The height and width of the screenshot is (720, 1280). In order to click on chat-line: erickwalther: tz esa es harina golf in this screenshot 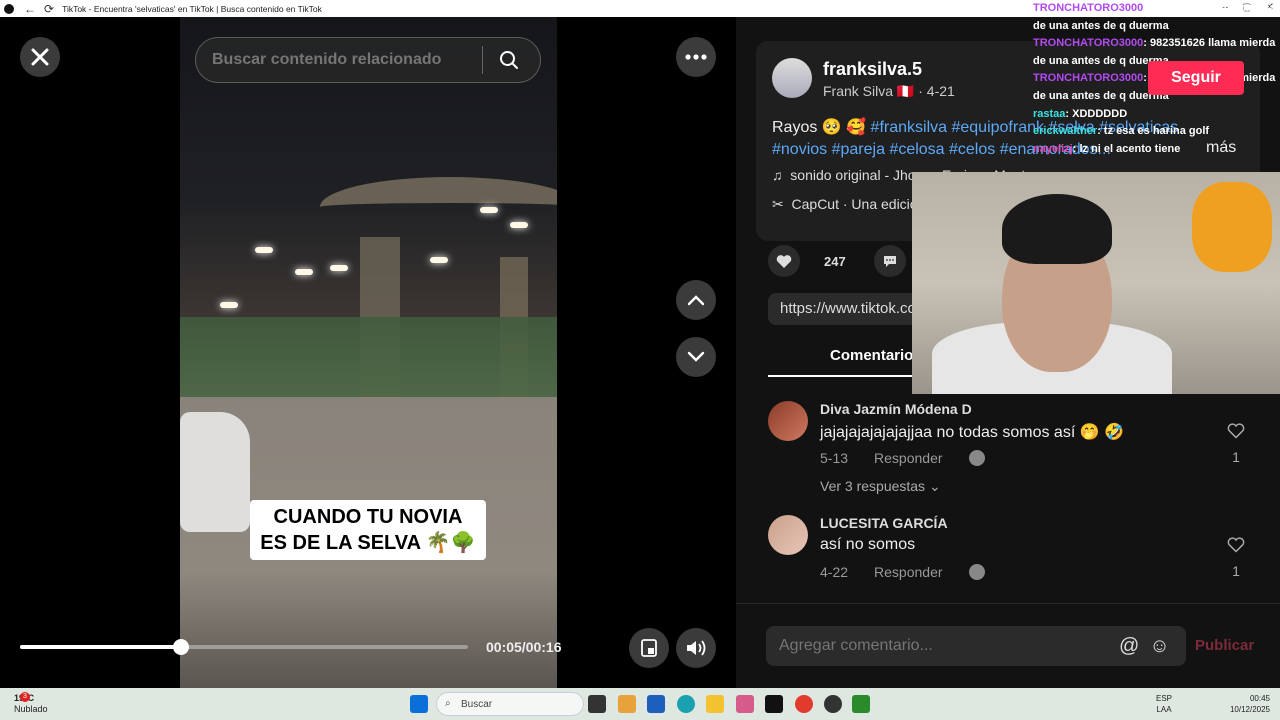, I will do `click(1121, 131)`.